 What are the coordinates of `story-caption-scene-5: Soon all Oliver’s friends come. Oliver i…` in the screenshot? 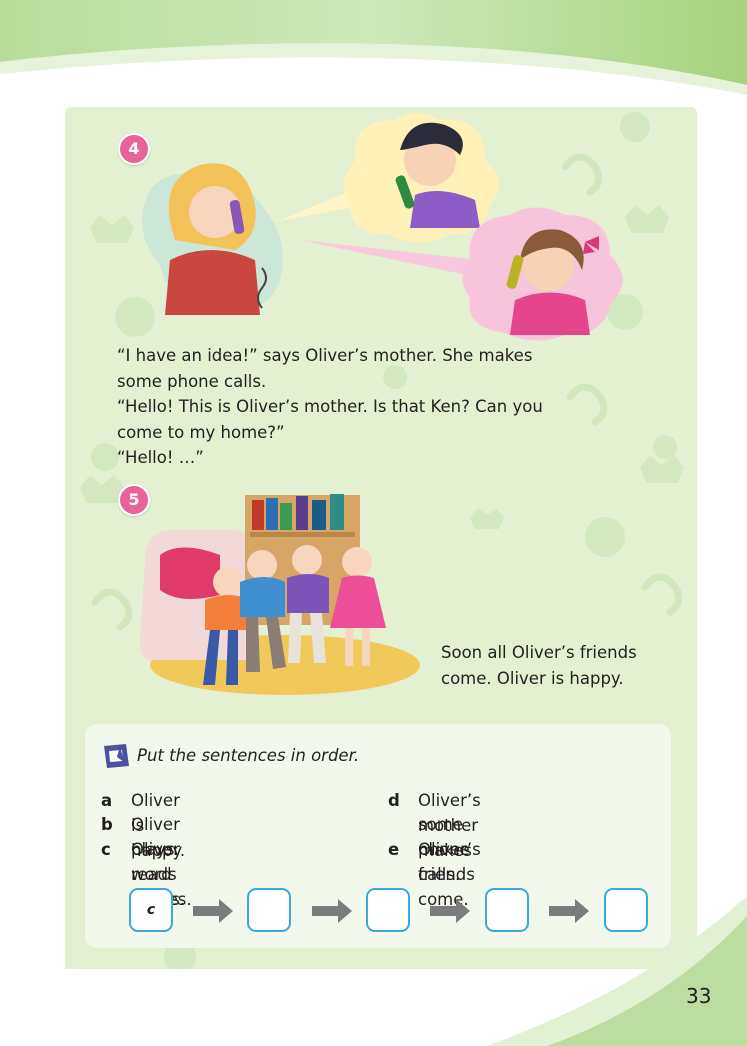 It's located at (539, 665).